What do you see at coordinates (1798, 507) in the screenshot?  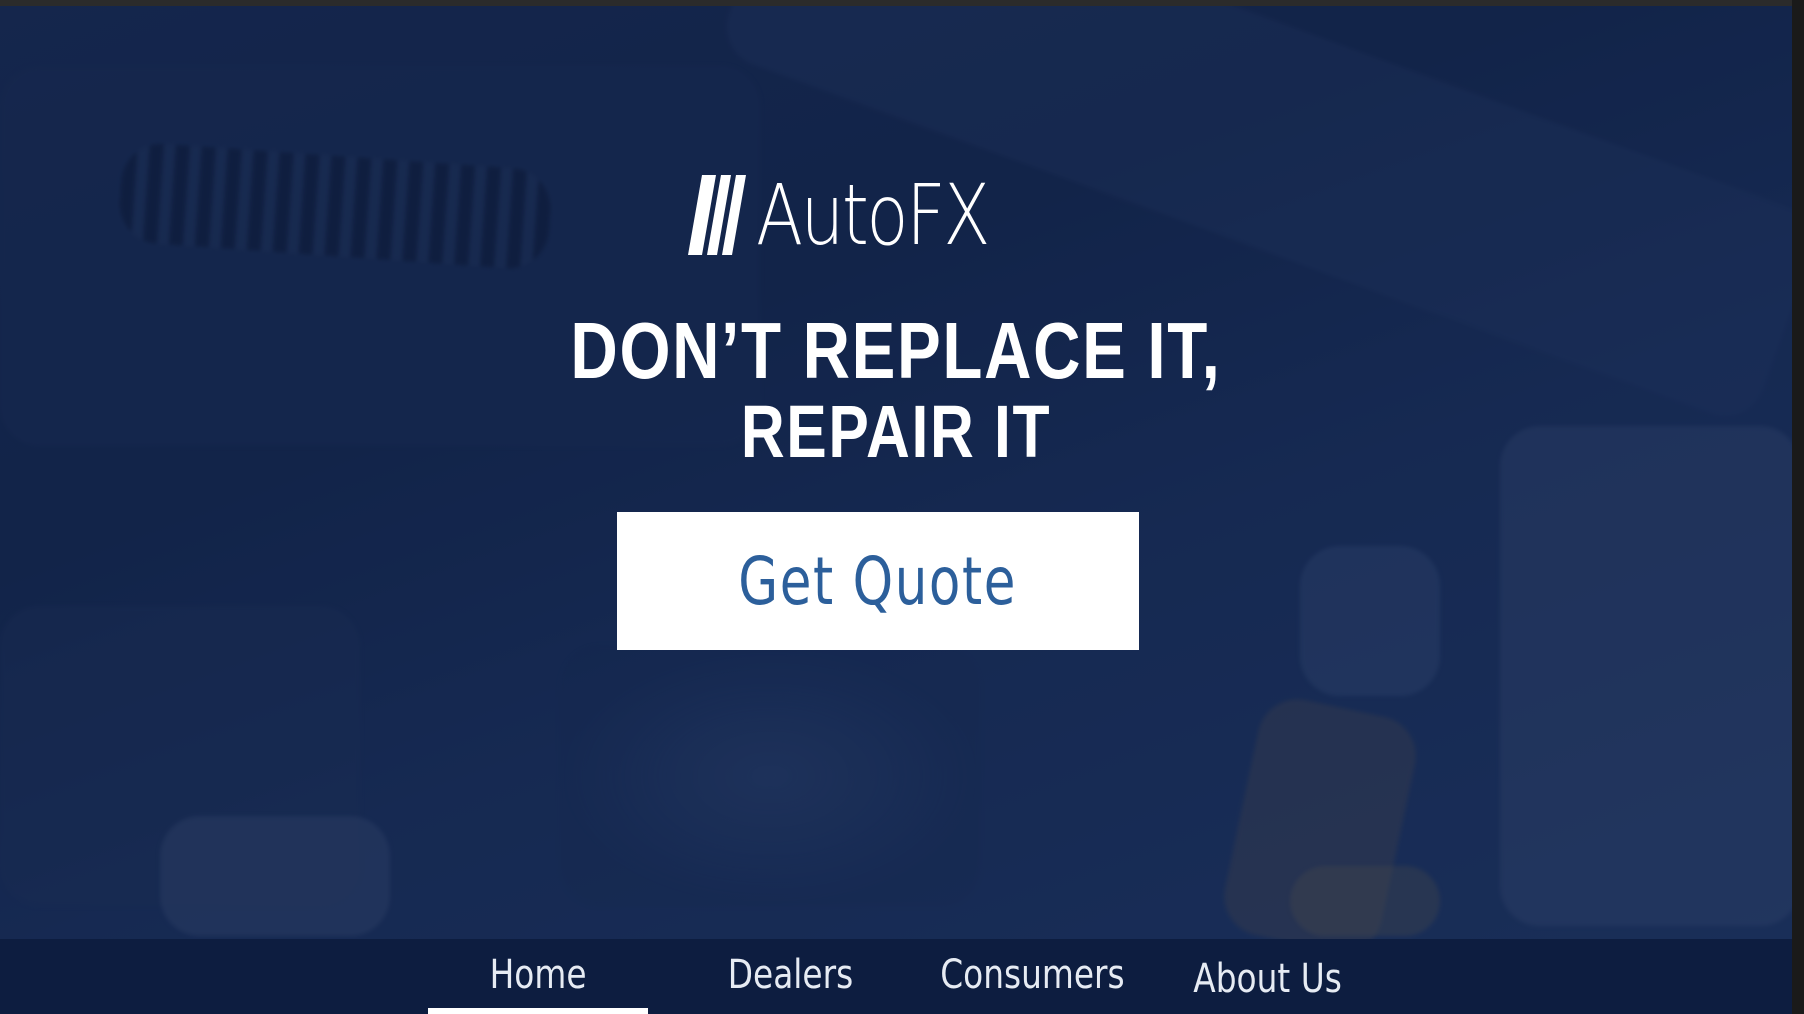 I see `window-right-border` at bounding box center [1798, 507].